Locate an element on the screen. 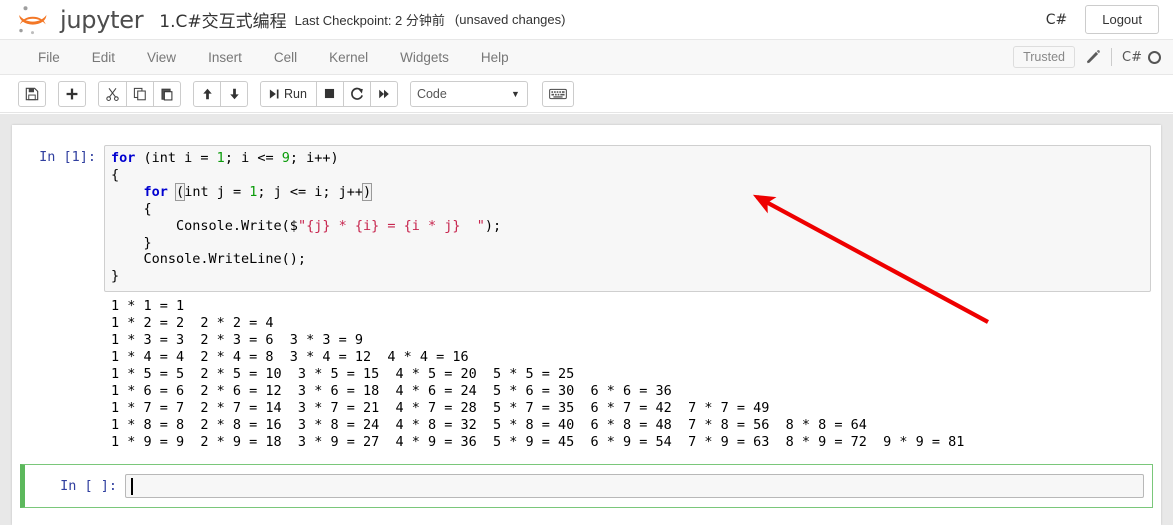 Image resolution: width=1173 pixels, height=525 pixels. menubar-right-group: Trusted C# is located at coordinates (1093, 57).